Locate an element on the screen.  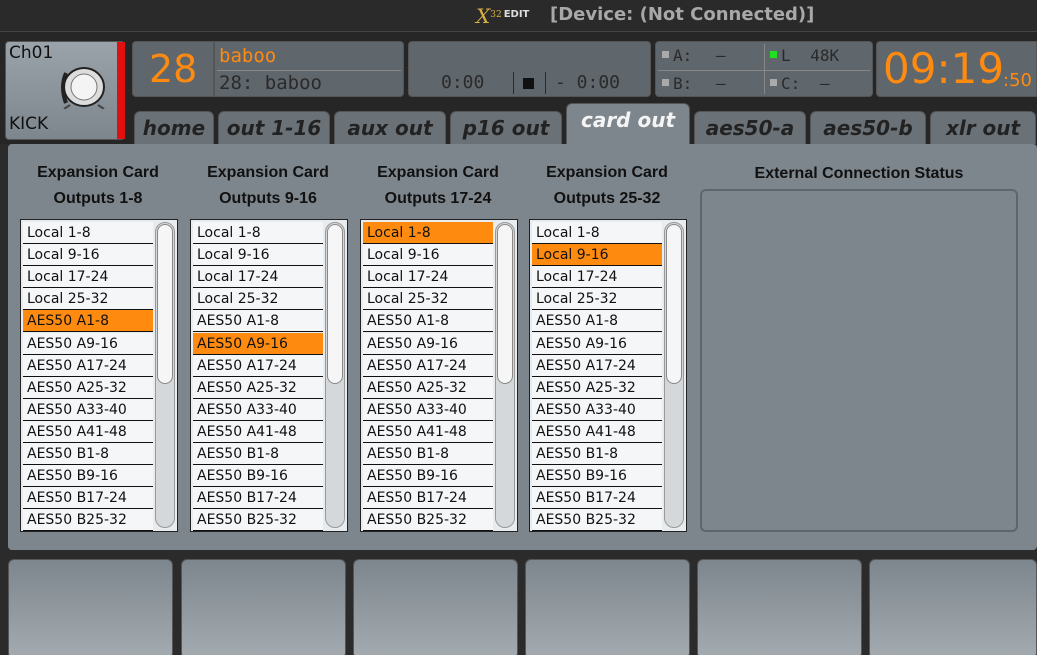
tab-p16-out: p16 out is located at coordinates (506, 127).